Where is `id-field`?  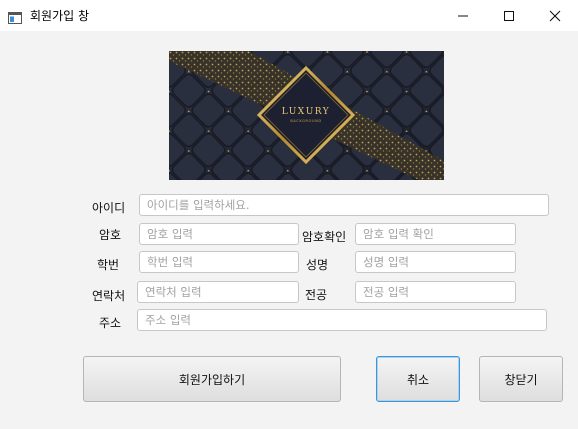 id-field is located at coordinates (344, 205).